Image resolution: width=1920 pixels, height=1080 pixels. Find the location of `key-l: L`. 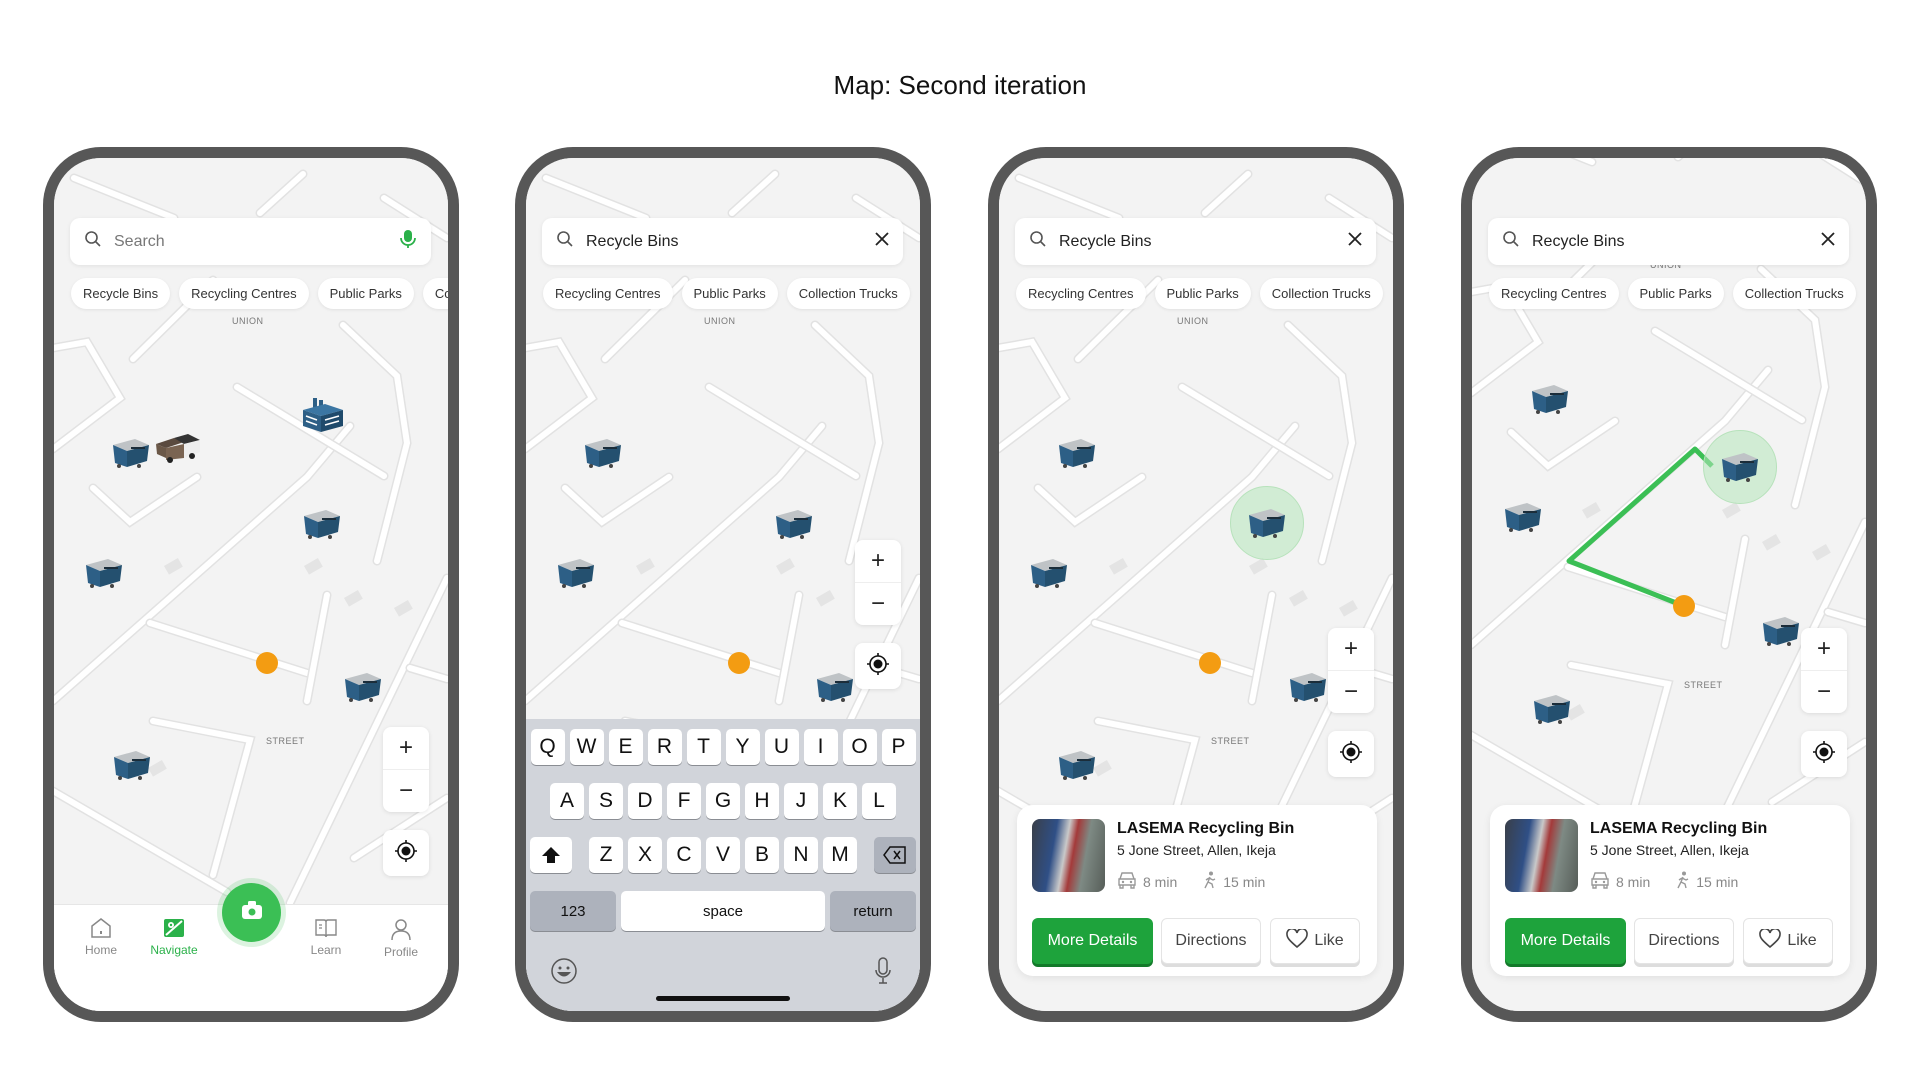

key-l: L is located at coordinates (879, 801).